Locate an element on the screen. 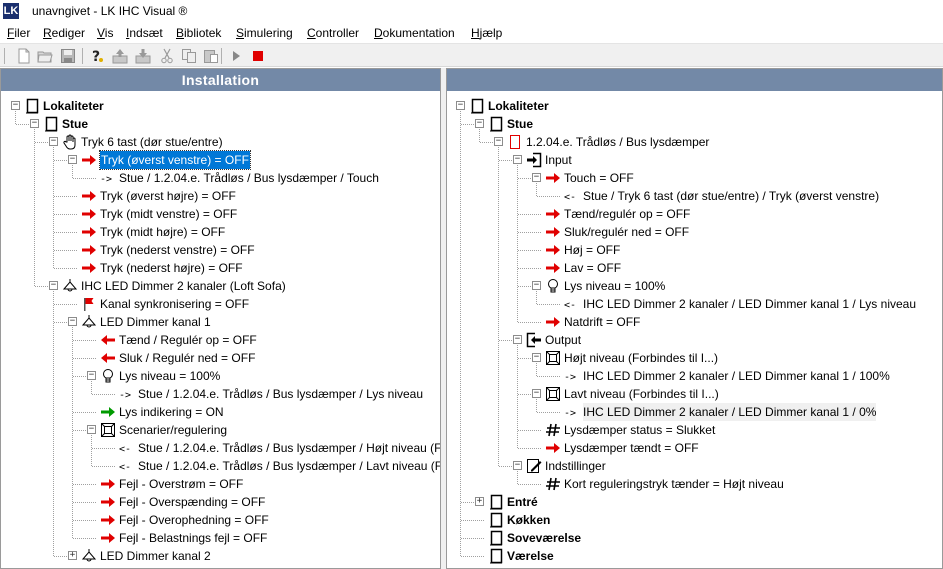  tree-row: Fejl - Overophedning = OFF is located at coordinates (220, 520).